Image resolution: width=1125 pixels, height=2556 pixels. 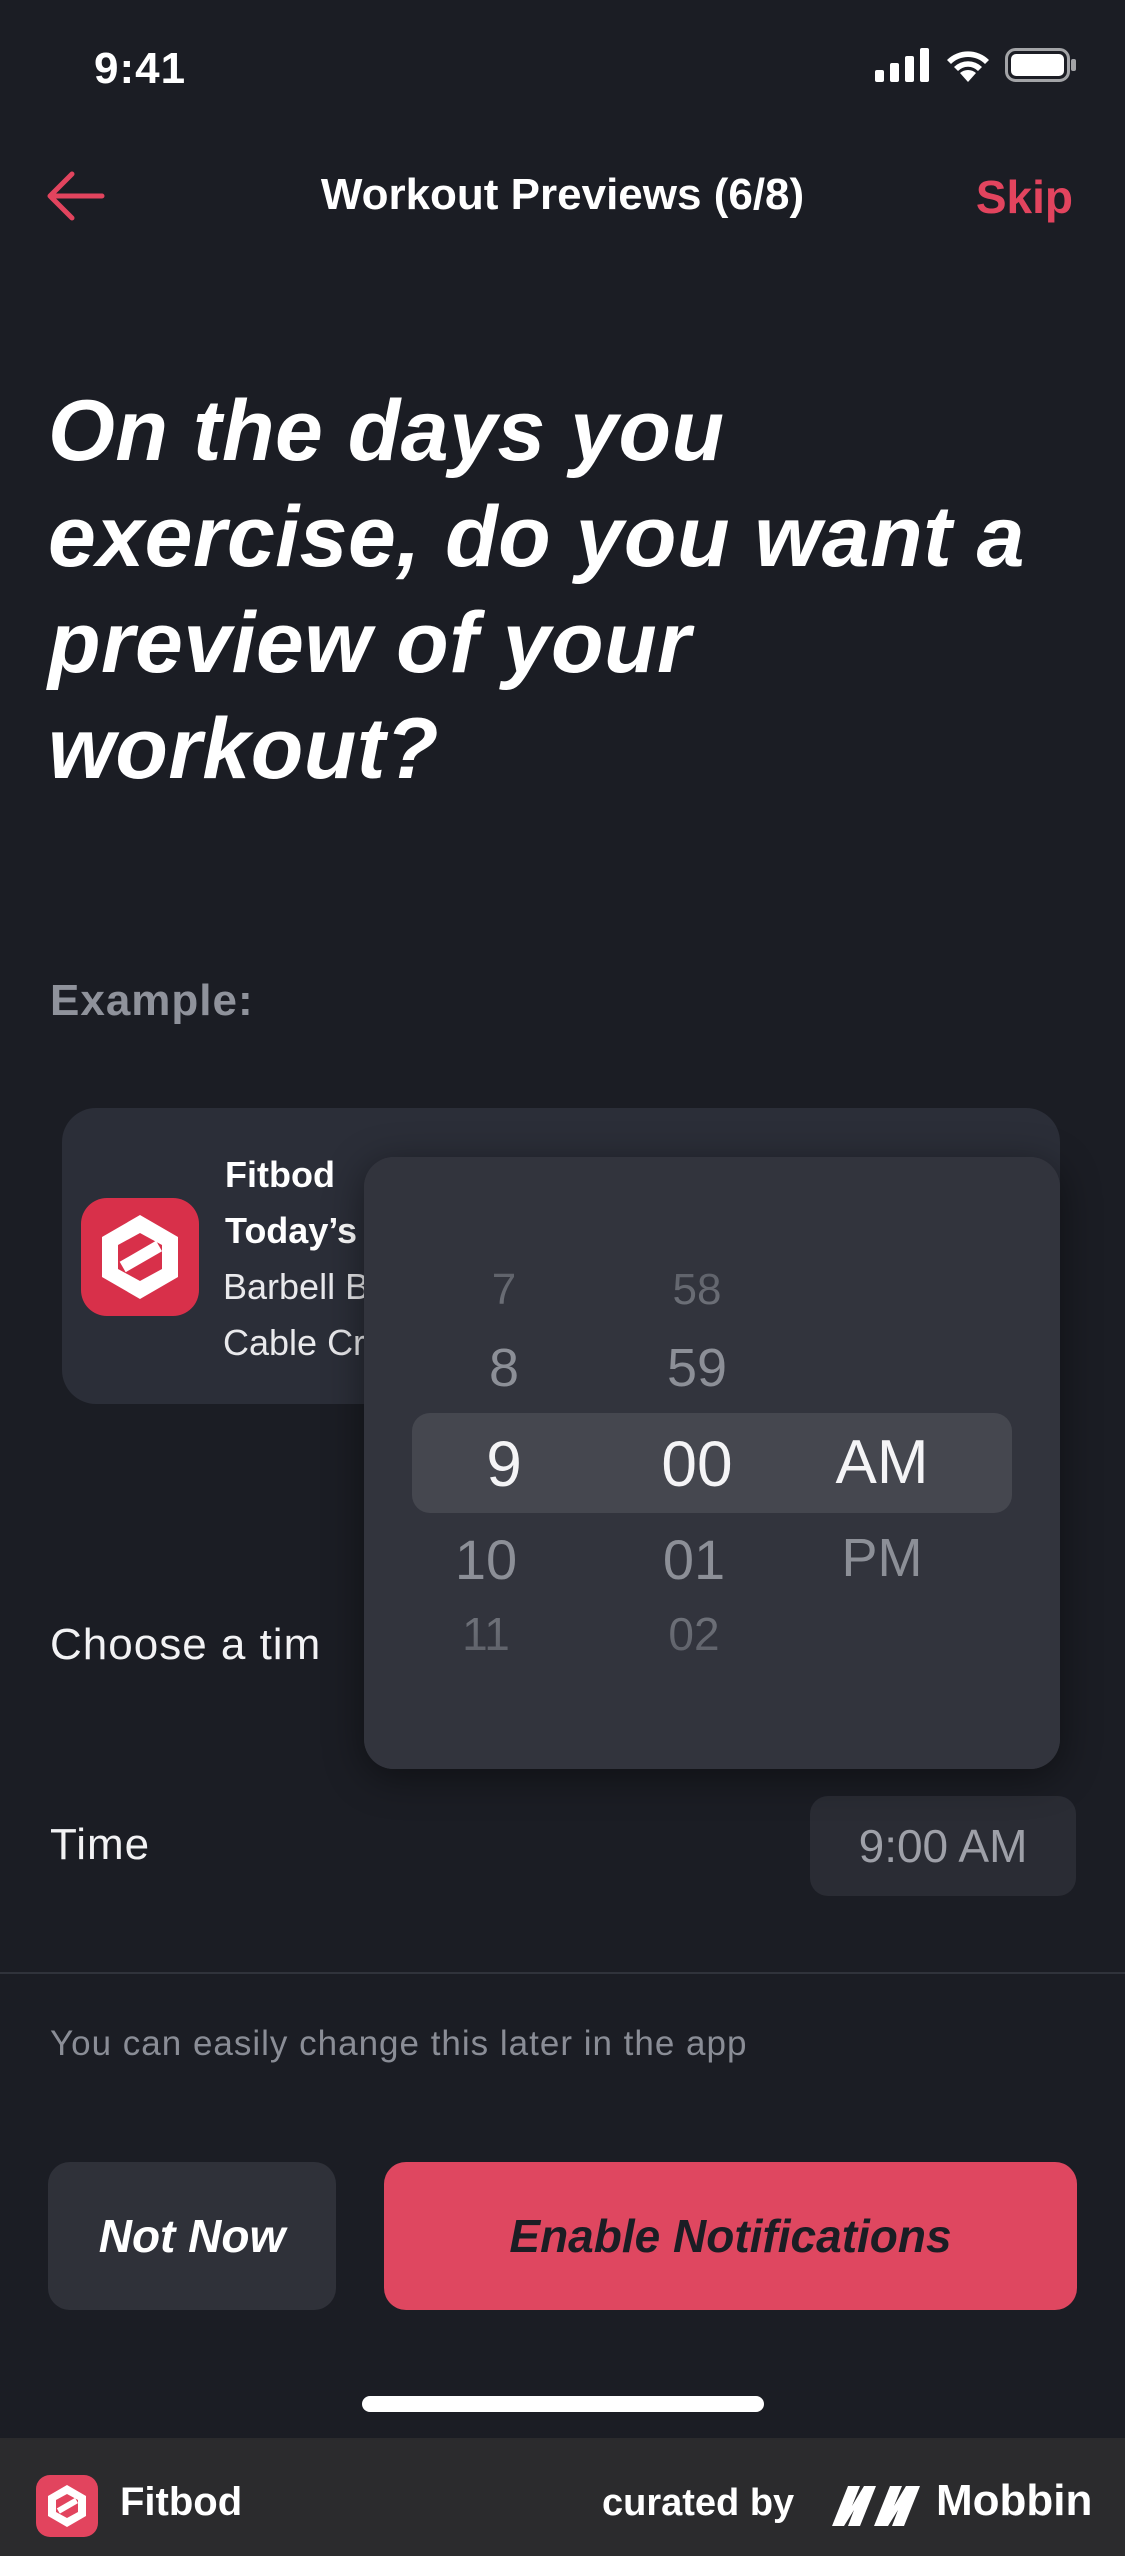 What do you see at coordinates (186, 1644) in the screenshot?
I see `choose-time-label: Choose a tim` at bounding box center [186, 1644].